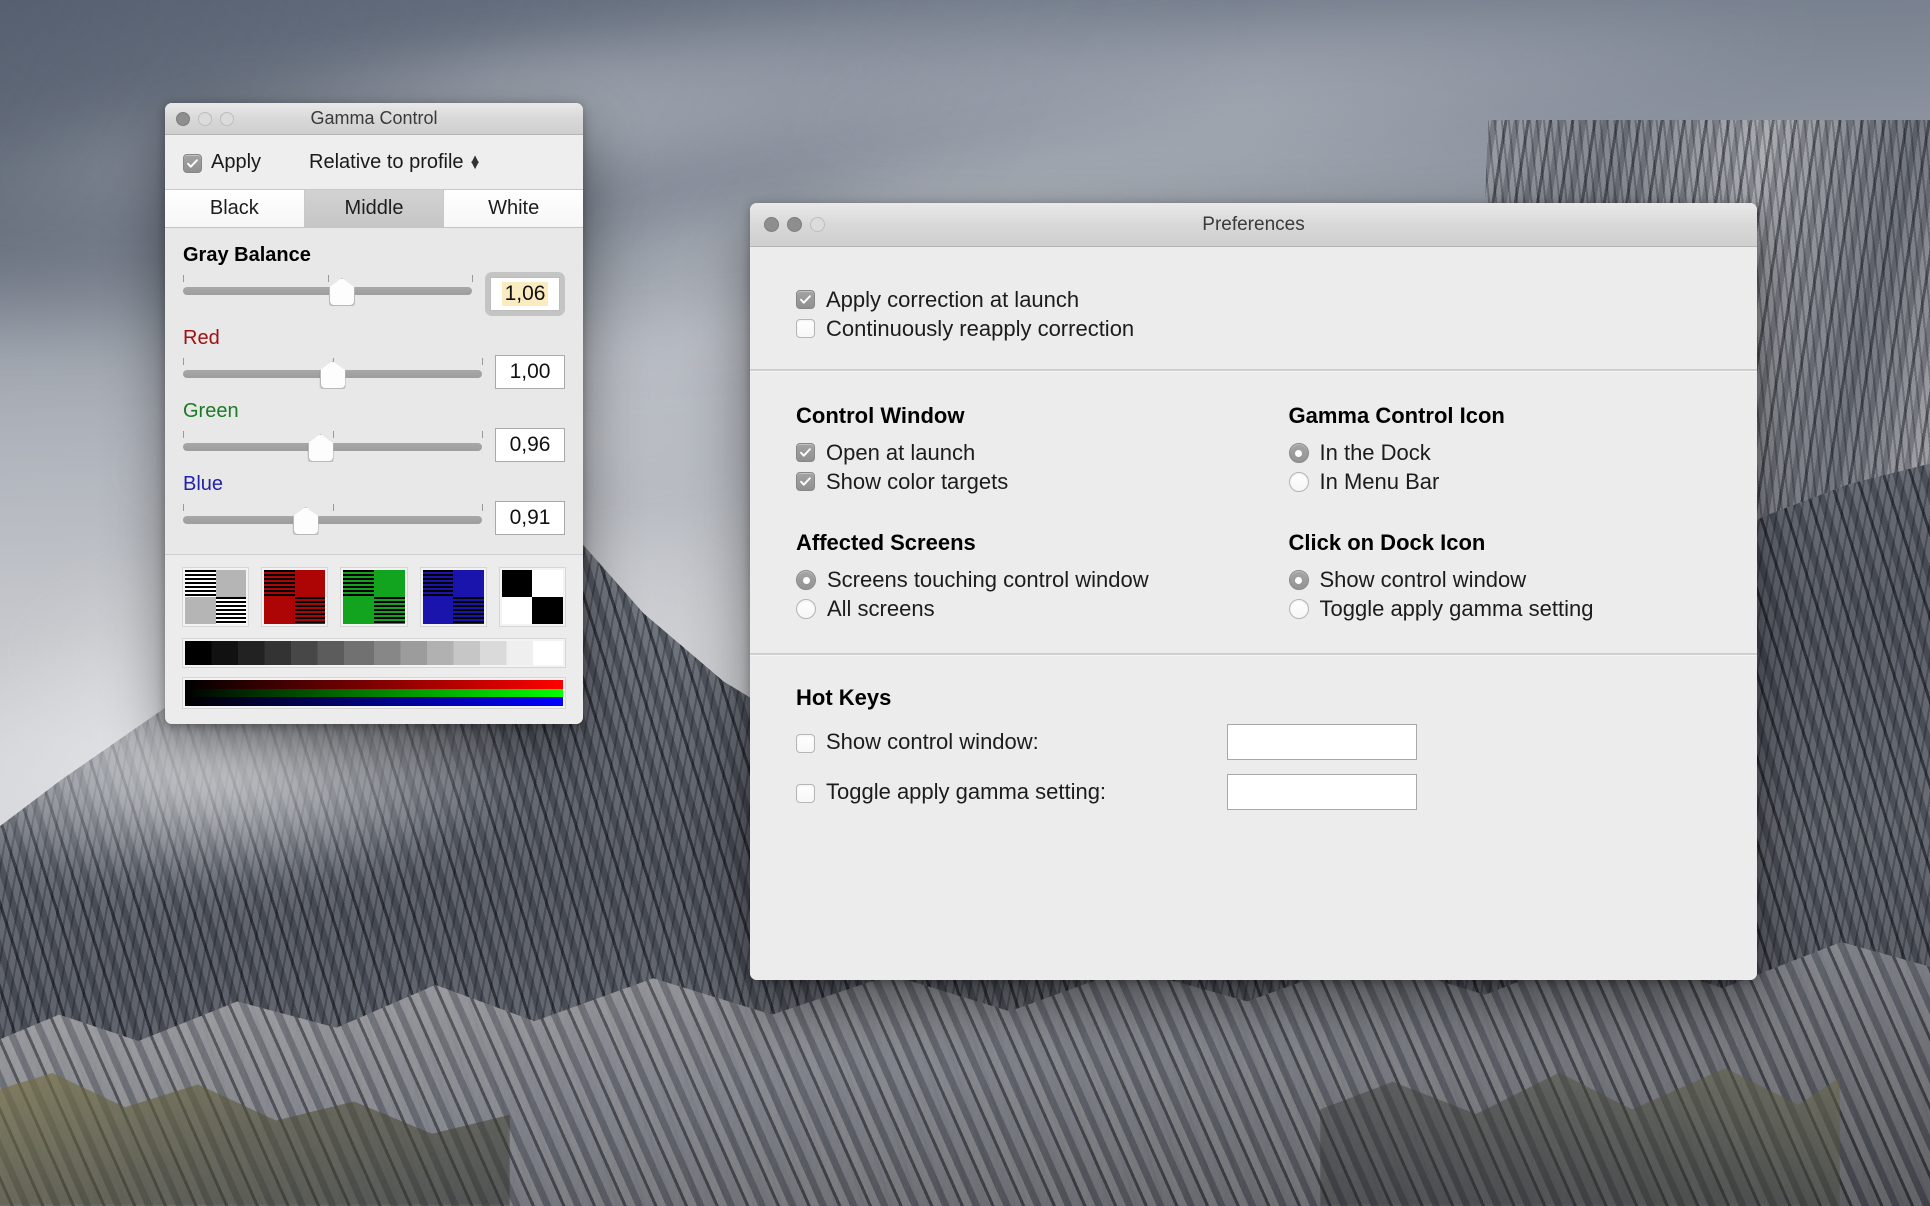 This screenshot has height=1206, width=1930. I want to click on show-control-window-label: Show control window, so click(1423, 579).